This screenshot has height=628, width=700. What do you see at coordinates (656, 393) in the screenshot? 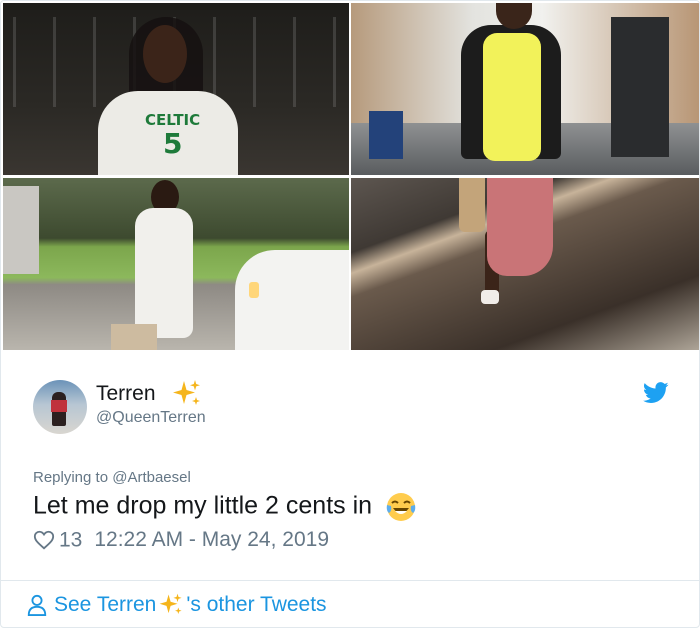
I see `twitter-bird-icon` at bounding box center [656, 393].